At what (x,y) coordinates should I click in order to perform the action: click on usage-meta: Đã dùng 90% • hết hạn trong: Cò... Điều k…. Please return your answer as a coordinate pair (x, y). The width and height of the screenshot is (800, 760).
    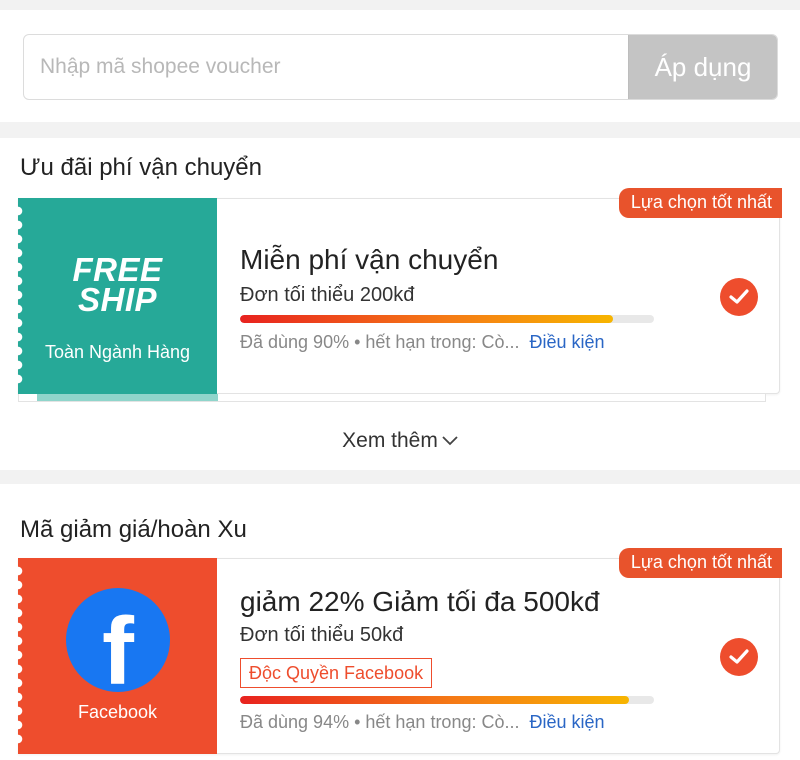
    Looking at the image, I should click on (422, 342).